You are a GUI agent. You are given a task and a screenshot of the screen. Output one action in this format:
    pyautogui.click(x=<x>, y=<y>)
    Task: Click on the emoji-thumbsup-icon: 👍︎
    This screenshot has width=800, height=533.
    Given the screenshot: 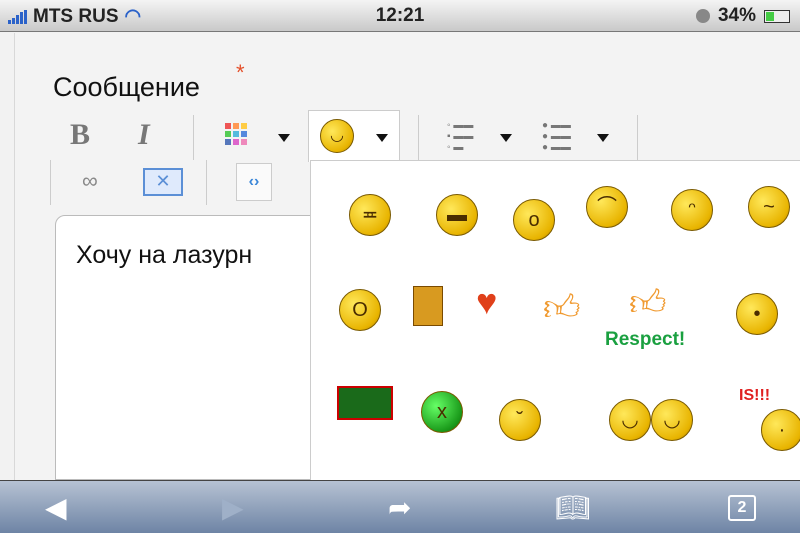 What is the action you would take?
    pyautogui.click(x=562, y=308)
    